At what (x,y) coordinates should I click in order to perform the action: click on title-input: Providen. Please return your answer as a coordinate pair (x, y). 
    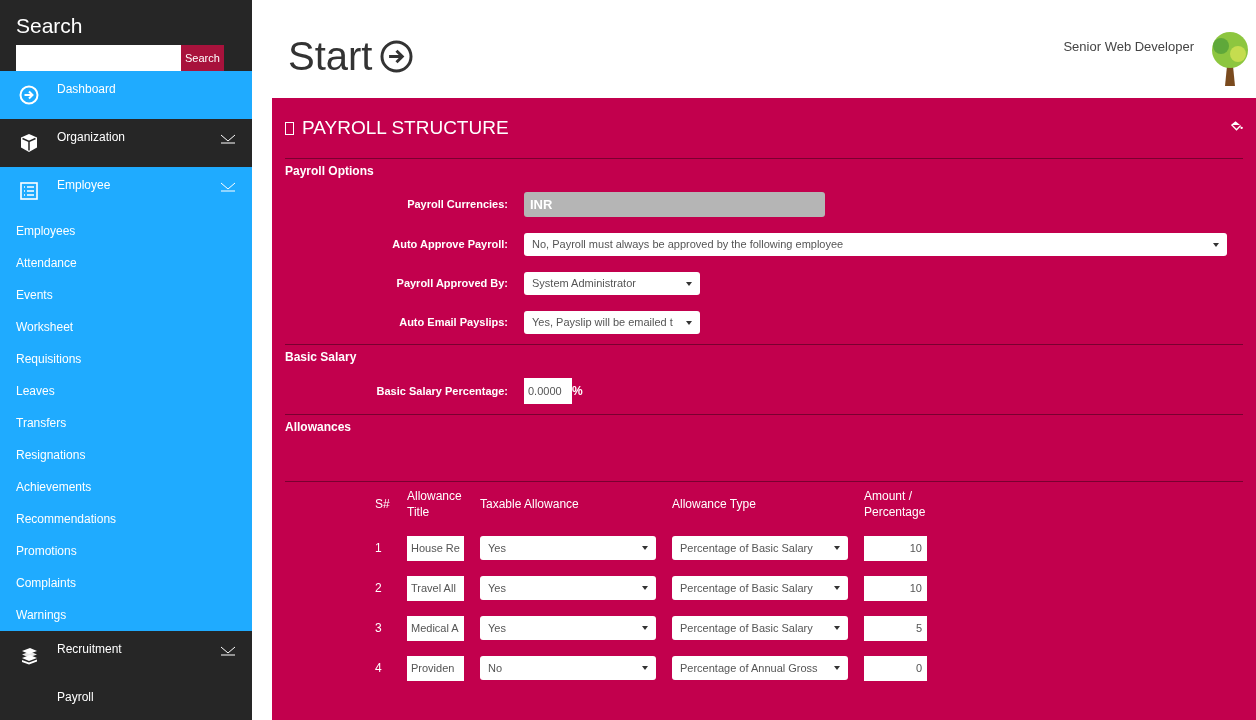
    Looking at the image, I should click on (435, 668).